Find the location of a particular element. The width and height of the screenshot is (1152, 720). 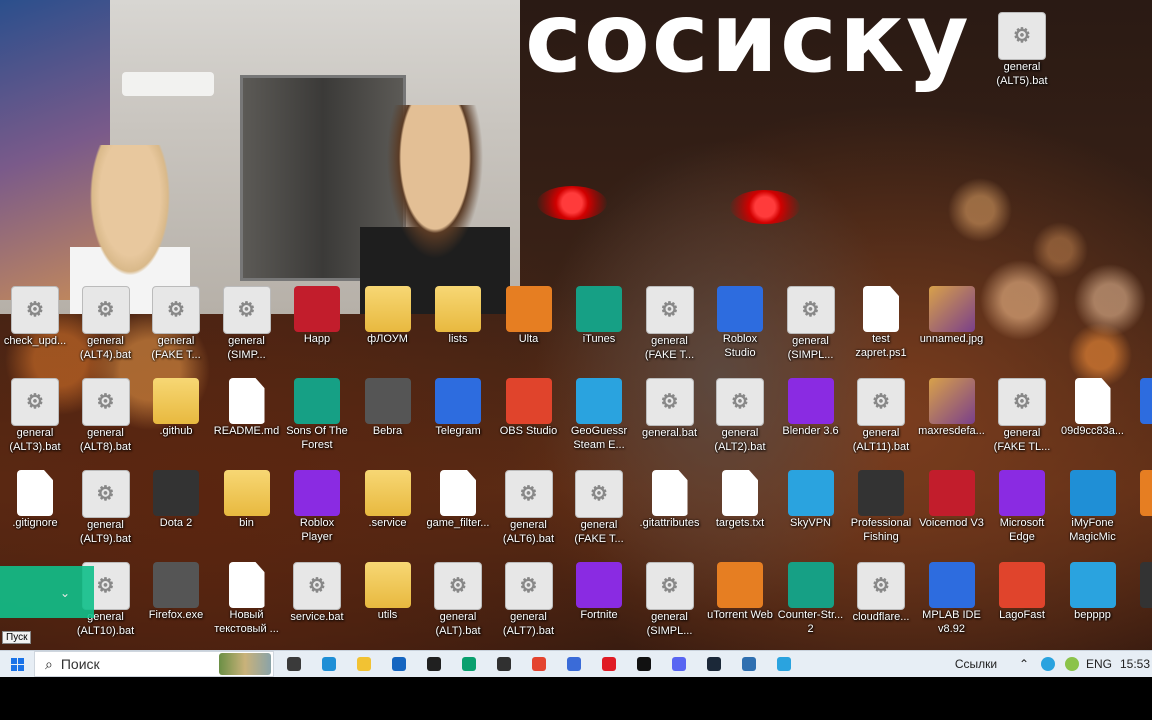

desktop-icon: bin is located at coordinates (247, 515).